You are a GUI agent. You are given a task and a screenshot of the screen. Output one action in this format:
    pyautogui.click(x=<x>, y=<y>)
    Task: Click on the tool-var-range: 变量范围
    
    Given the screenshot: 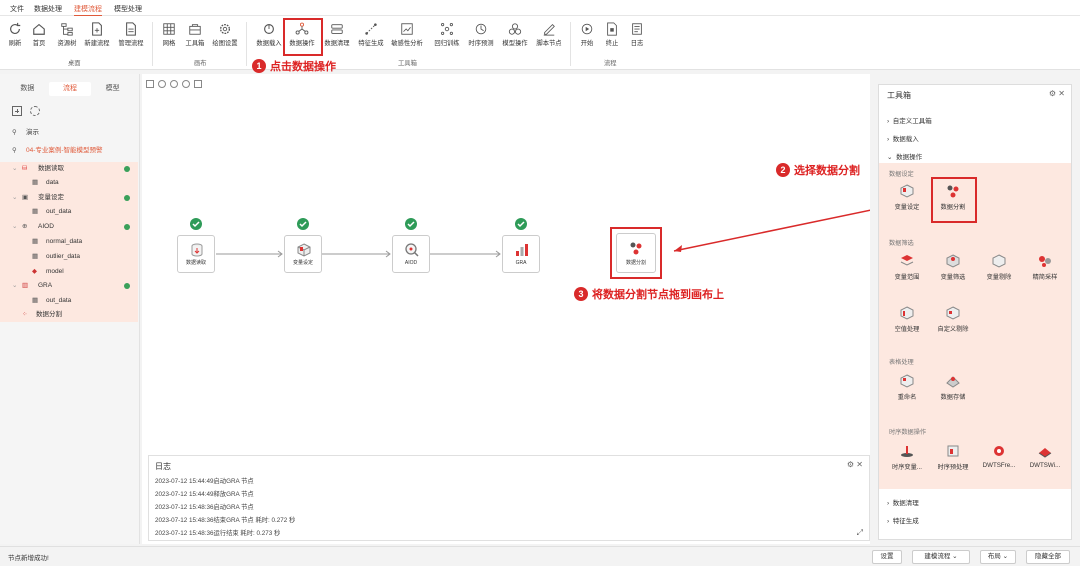 What is the action you would take?
    pyautogui.click(x=907, y=271)
    